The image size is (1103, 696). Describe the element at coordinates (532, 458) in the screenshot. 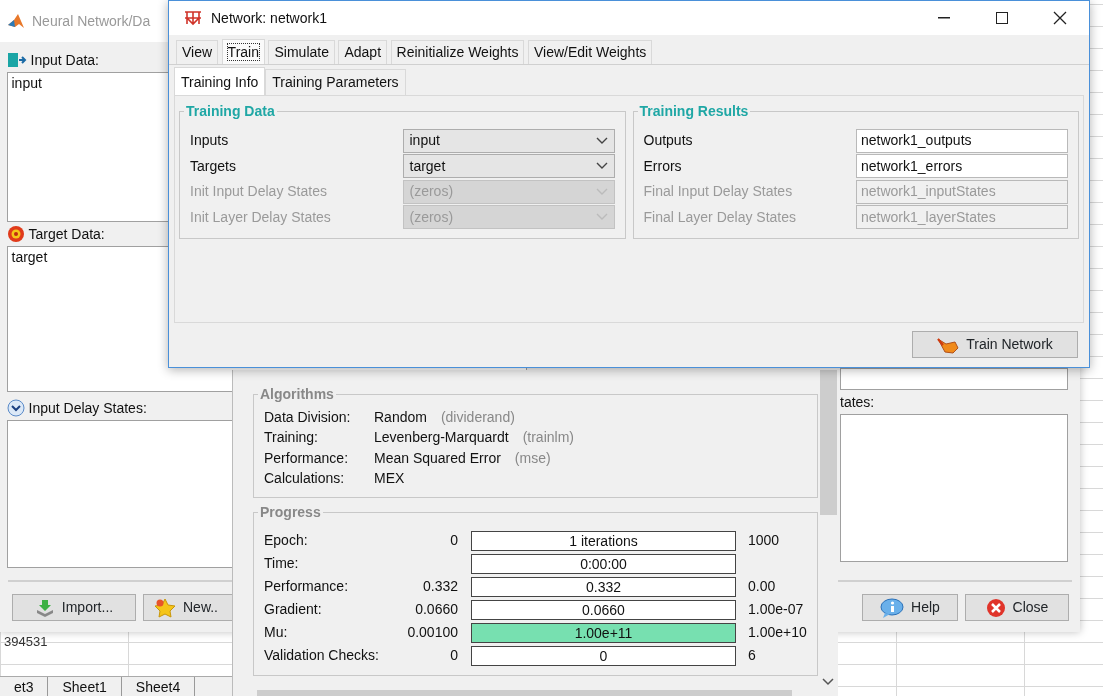

I see `function-name: (mse)` at that location.